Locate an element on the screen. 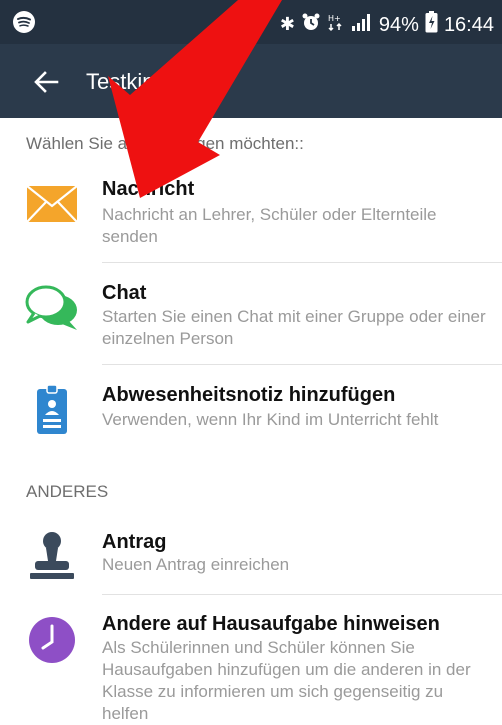 This screenshot has width=502, height=725. back-button is located at coordinates (46, 82).